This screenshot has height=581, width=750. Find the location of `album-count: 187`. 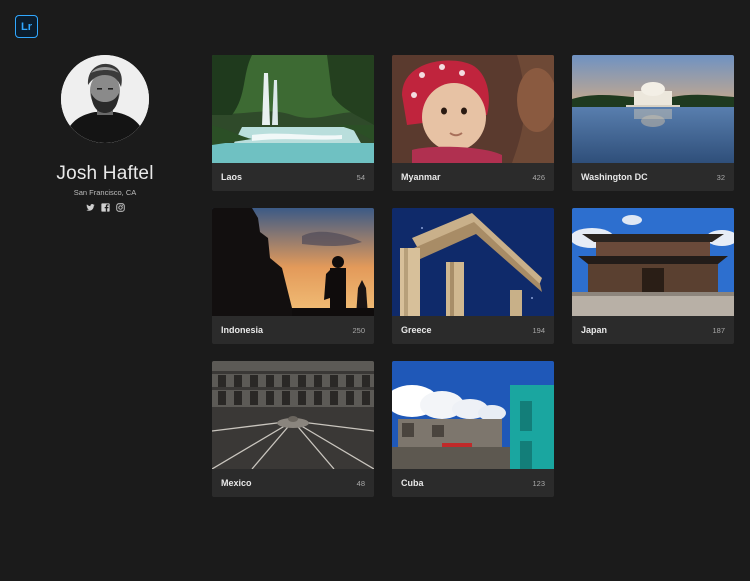

album-count: 187 is located at coordinates (718, 330).